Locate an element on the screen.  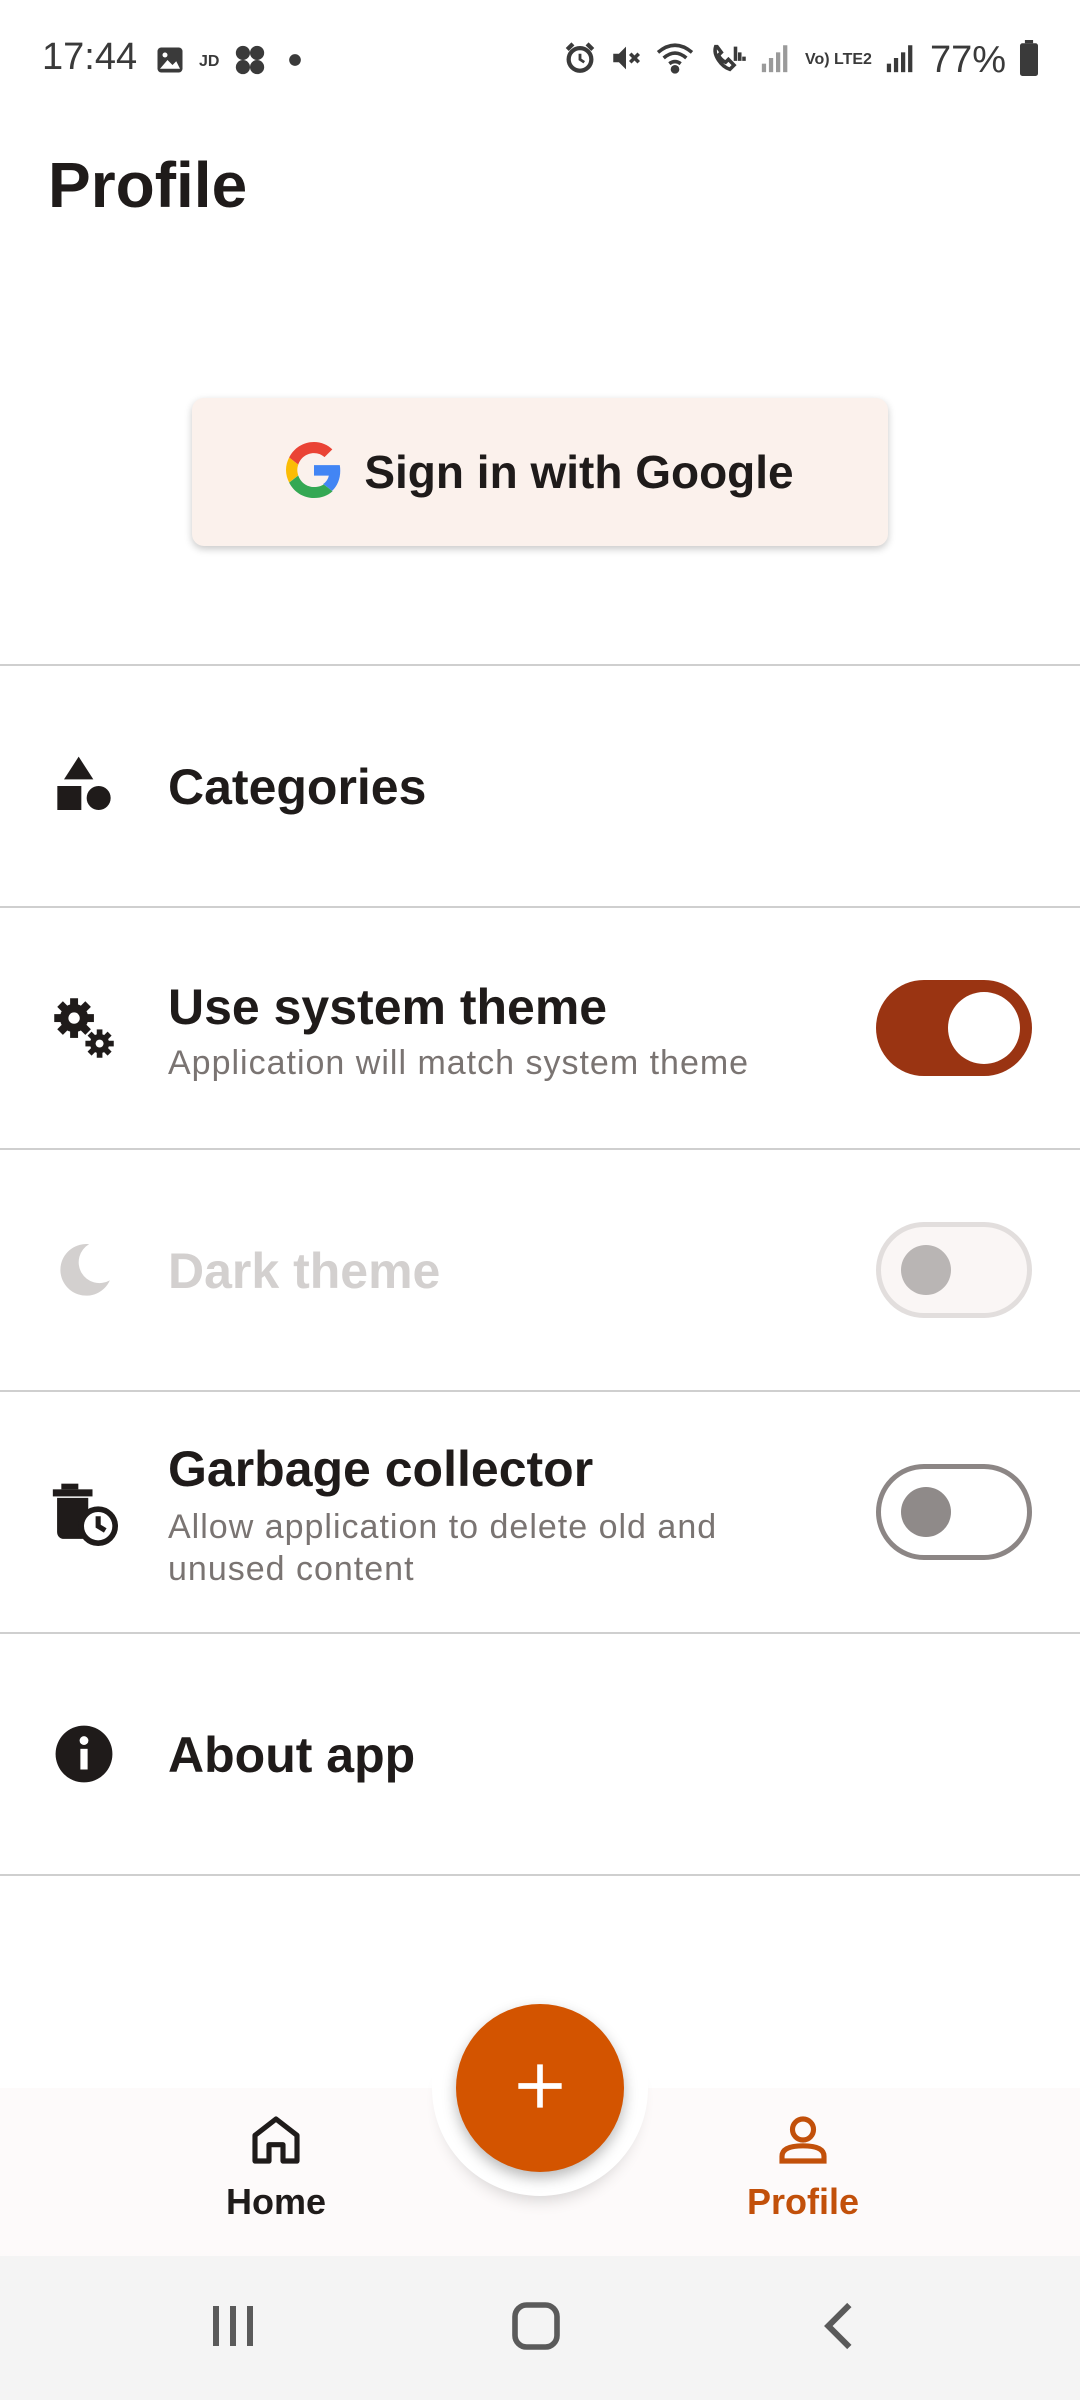
garbage-collector-title: Garbage collector is located at coordinates (381, 1469).